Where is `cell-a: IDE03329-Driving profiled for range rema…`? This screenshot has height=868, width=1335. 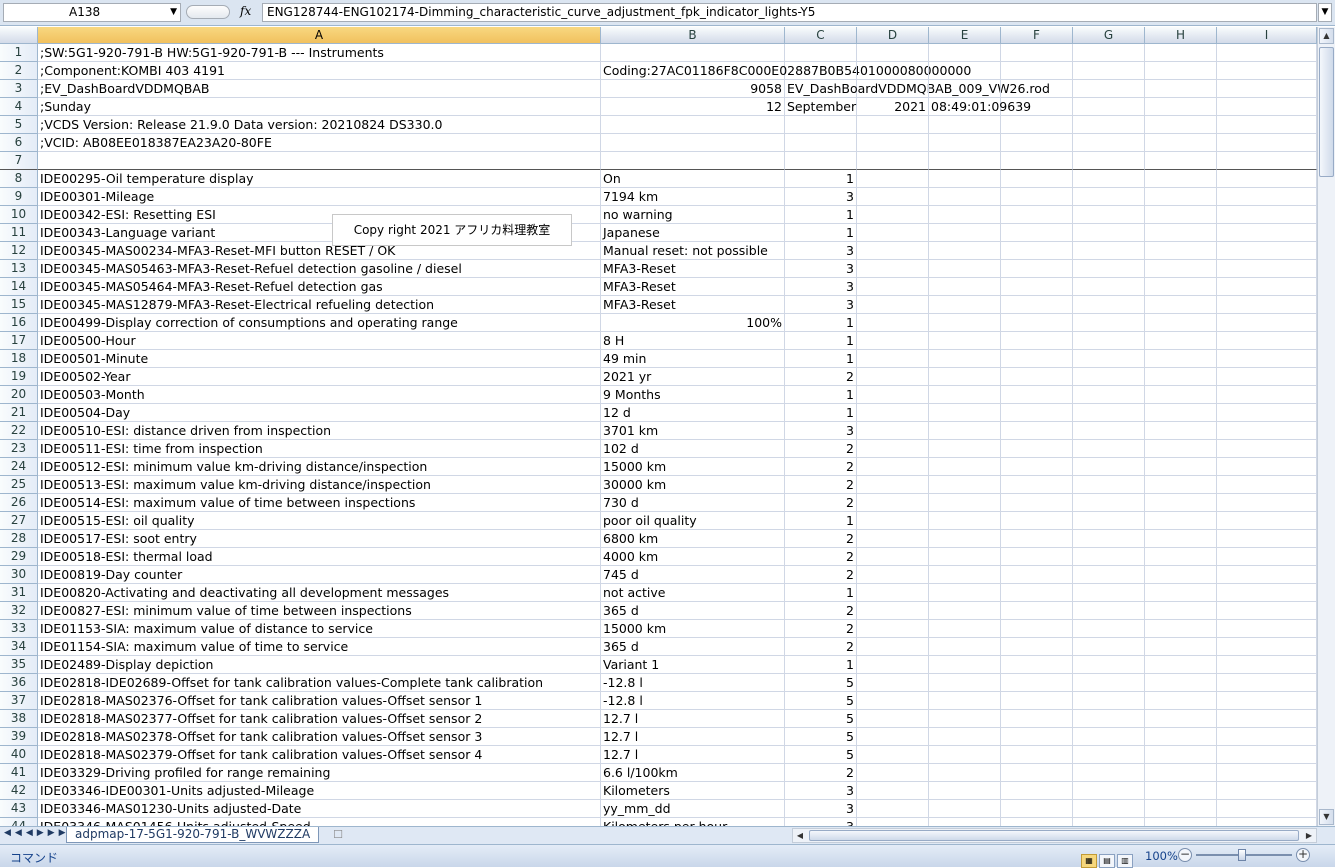
cell-a: IDE03329-Driving profiled for range rema… is located at coordinates (319, 773).